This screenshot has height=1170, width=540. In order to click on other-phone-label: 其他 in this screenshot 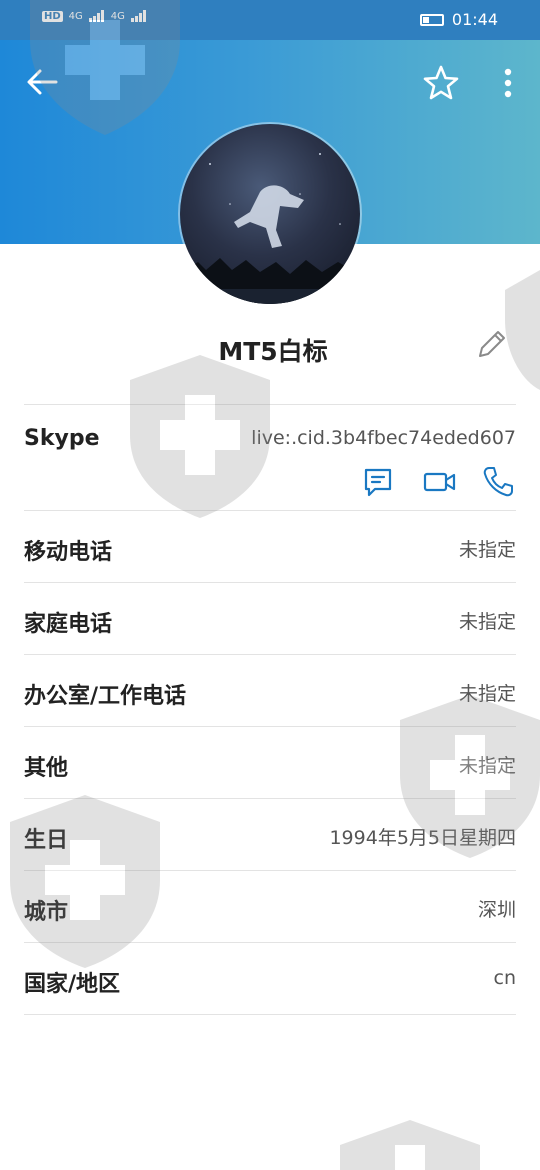, I will do `click(46, 768)`.